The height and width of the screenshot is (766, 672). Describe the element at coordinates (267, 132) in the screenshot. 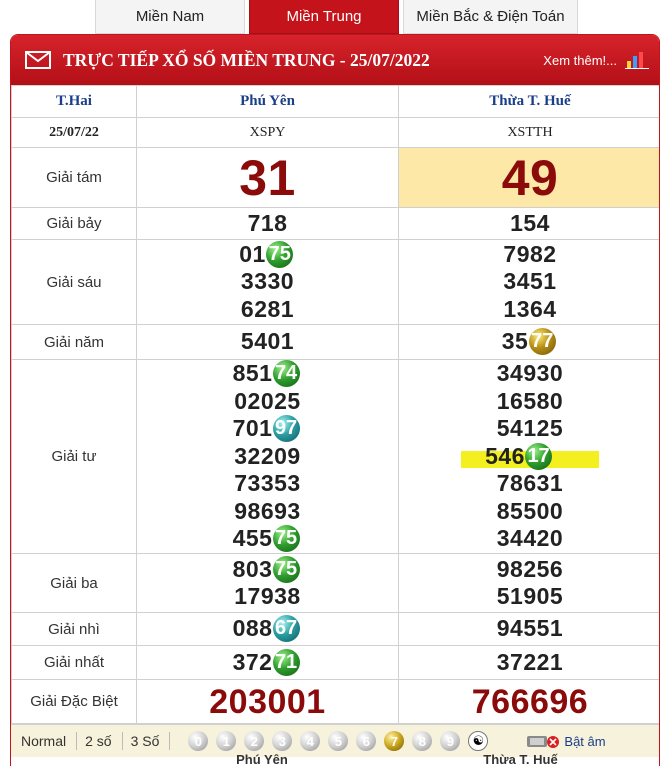

I see `code-xspy: XSPY` at that location.